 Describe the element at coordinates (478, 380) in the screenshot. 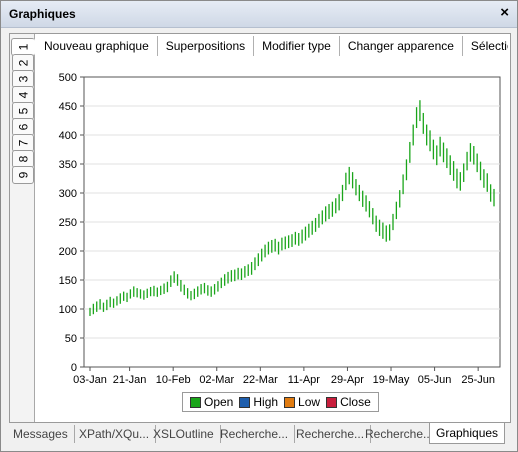

I see `x-tick-label: 25-Jun` at that location.